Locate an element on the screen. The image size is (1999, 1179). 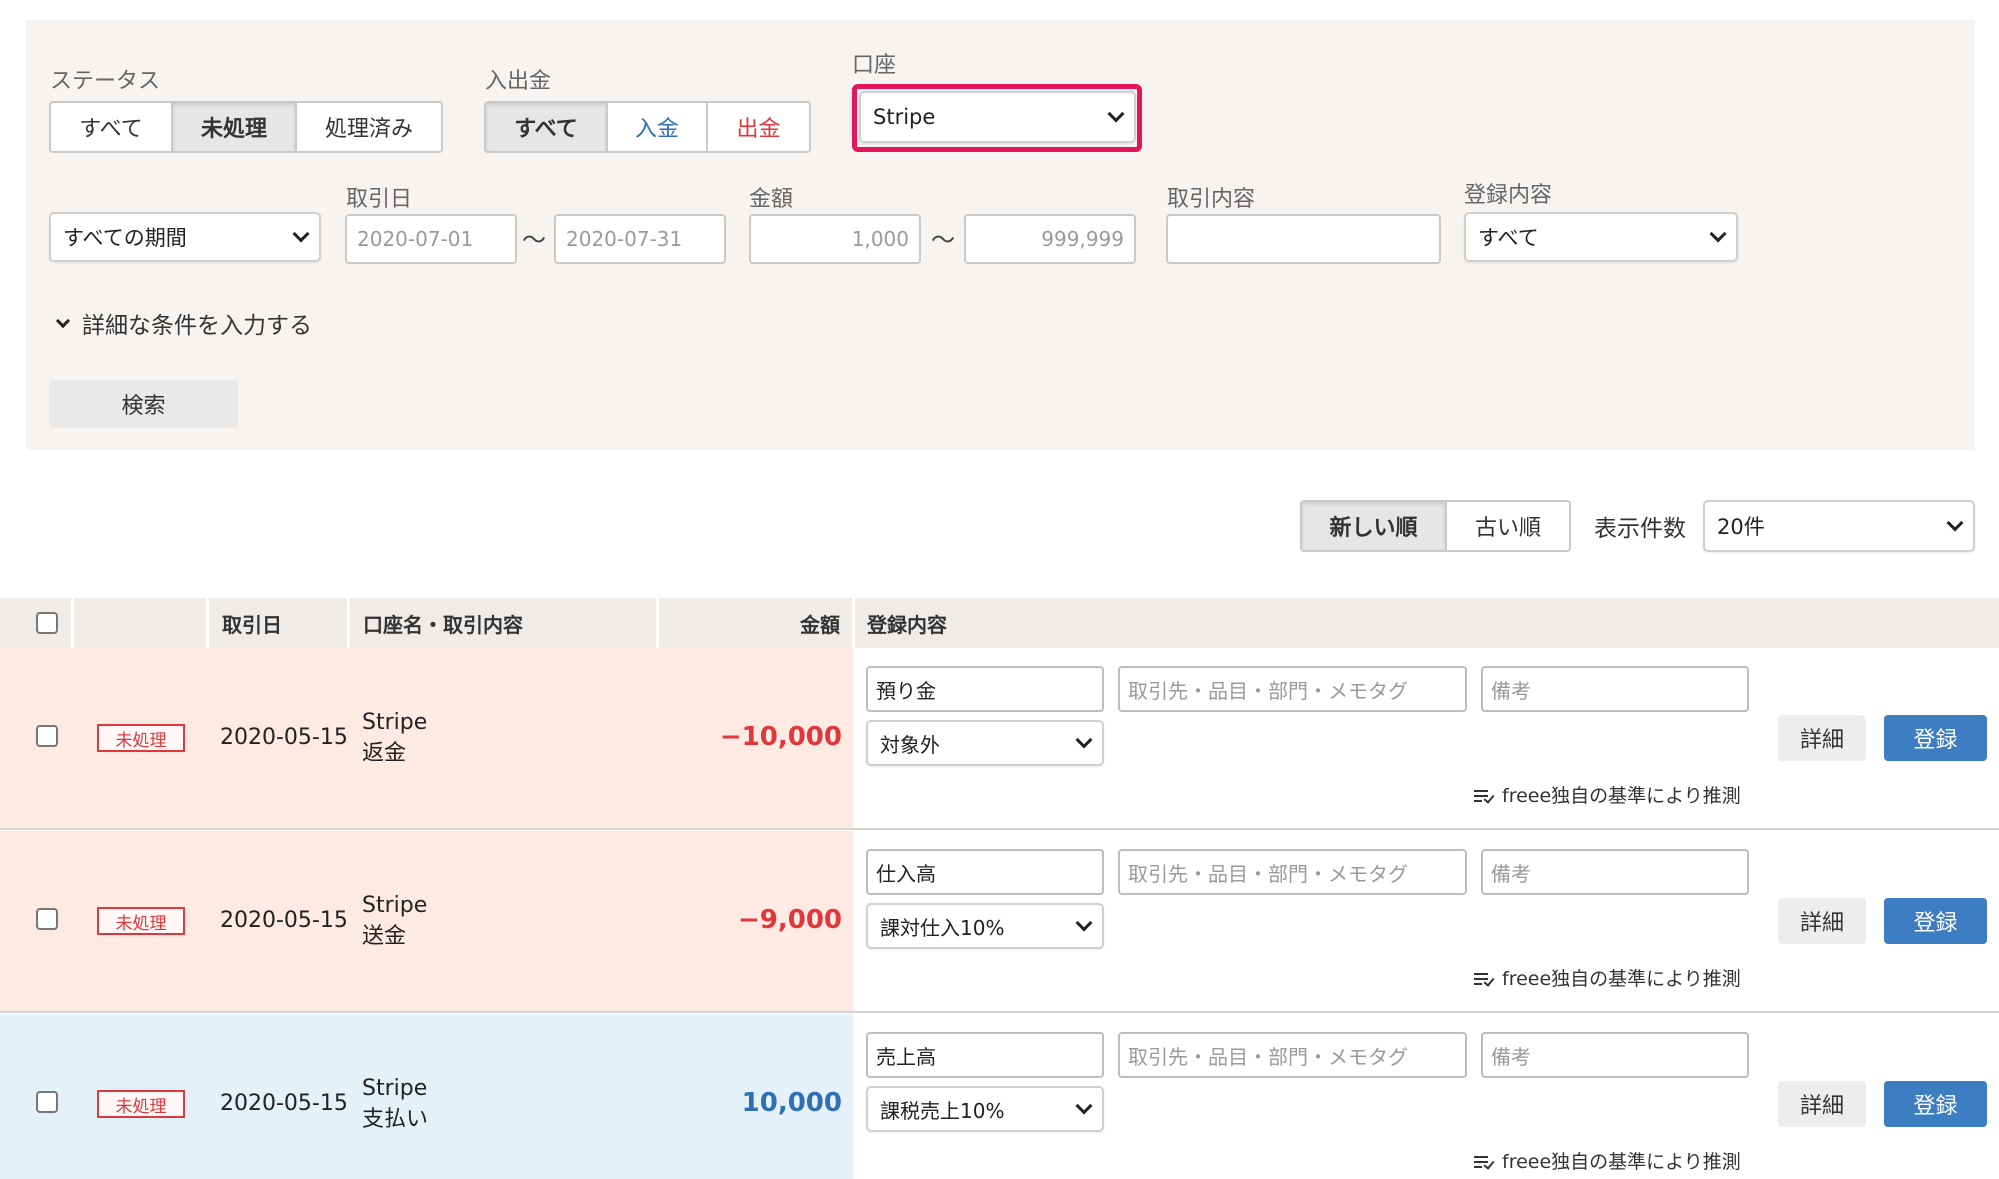
tax-select: 対象外 is located at coordinates (985, 743).